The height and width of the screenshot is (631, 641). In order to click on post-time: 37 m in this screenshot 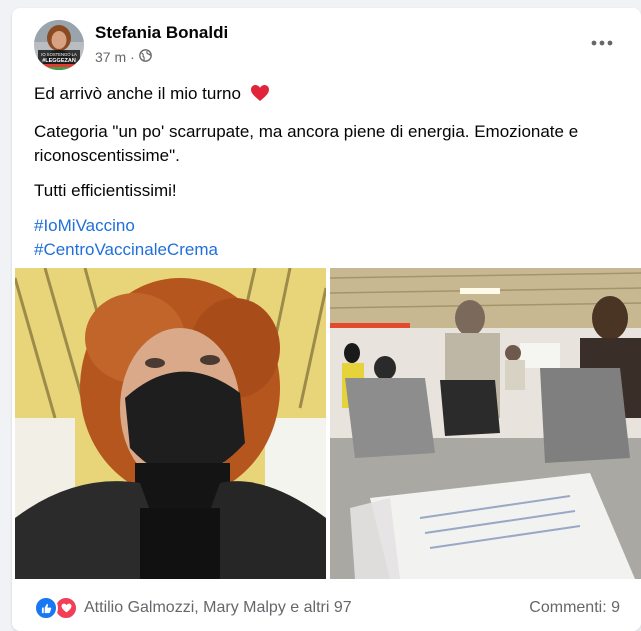, I will do `click(110, 57)`.